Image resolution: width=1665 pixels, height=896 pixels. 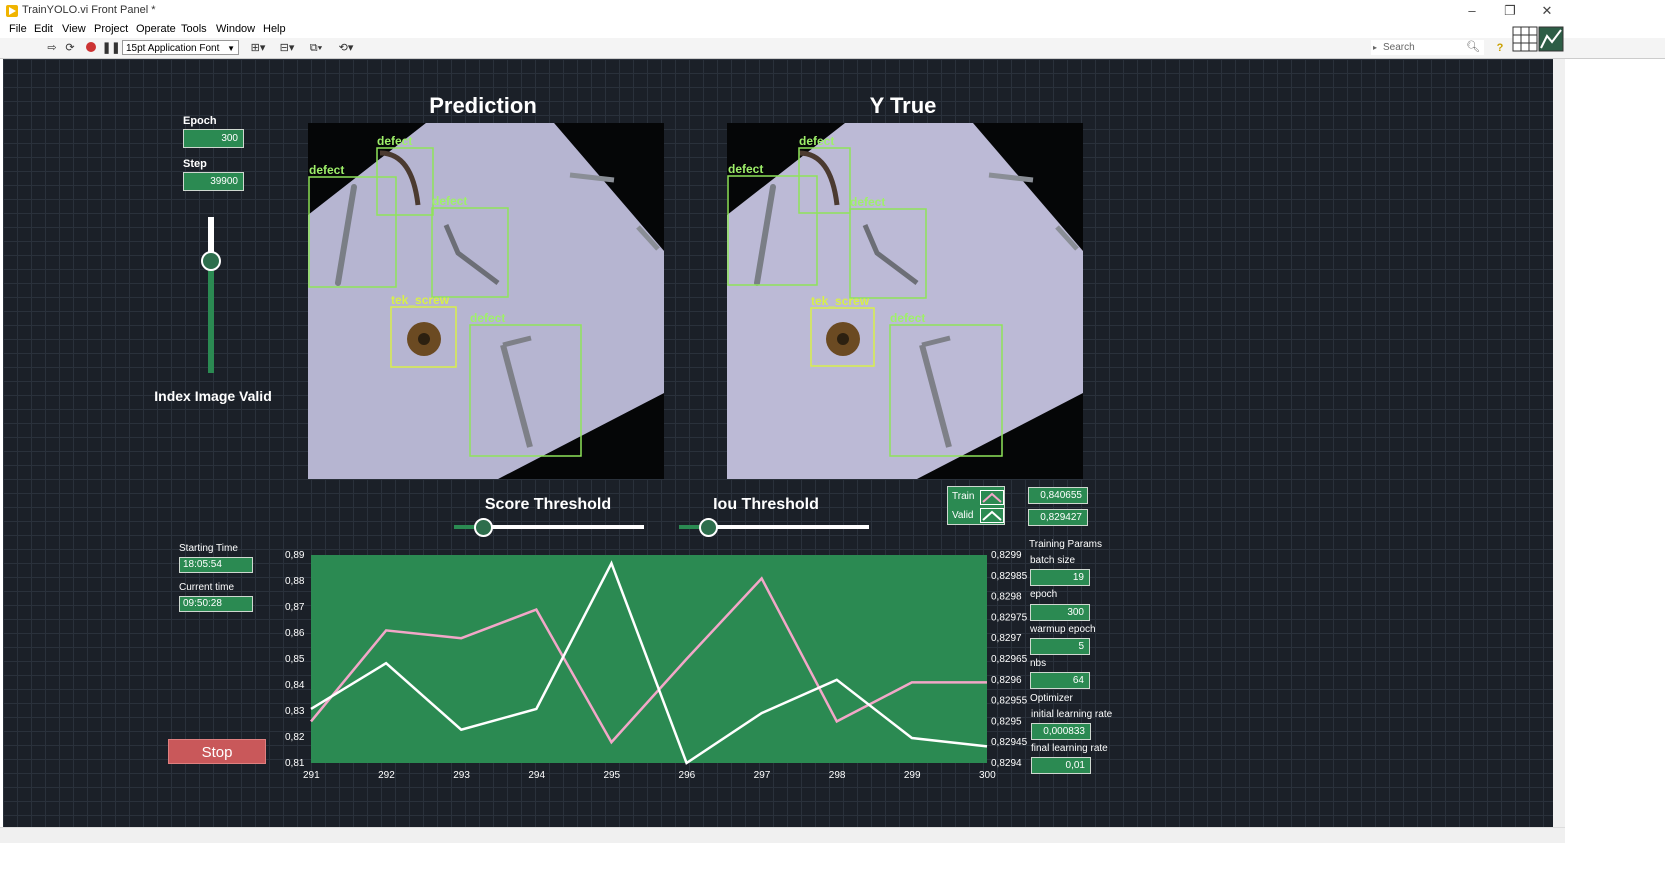 I want to click on x-tick-label: 299, so click(x=912, y=775).